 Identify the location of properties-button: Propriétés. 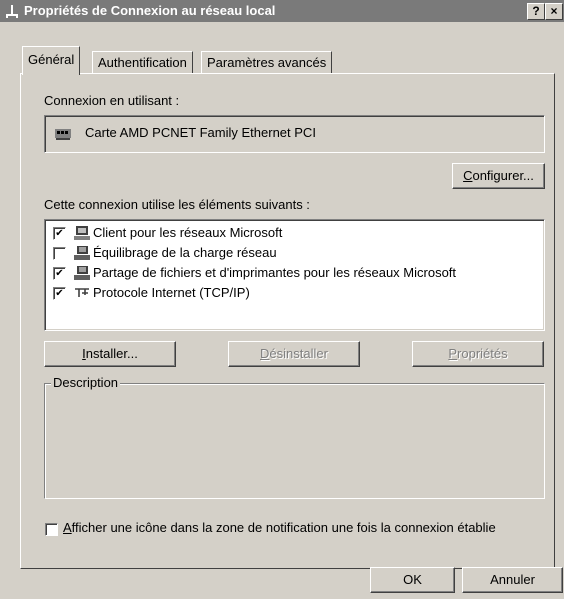
(478, 354).